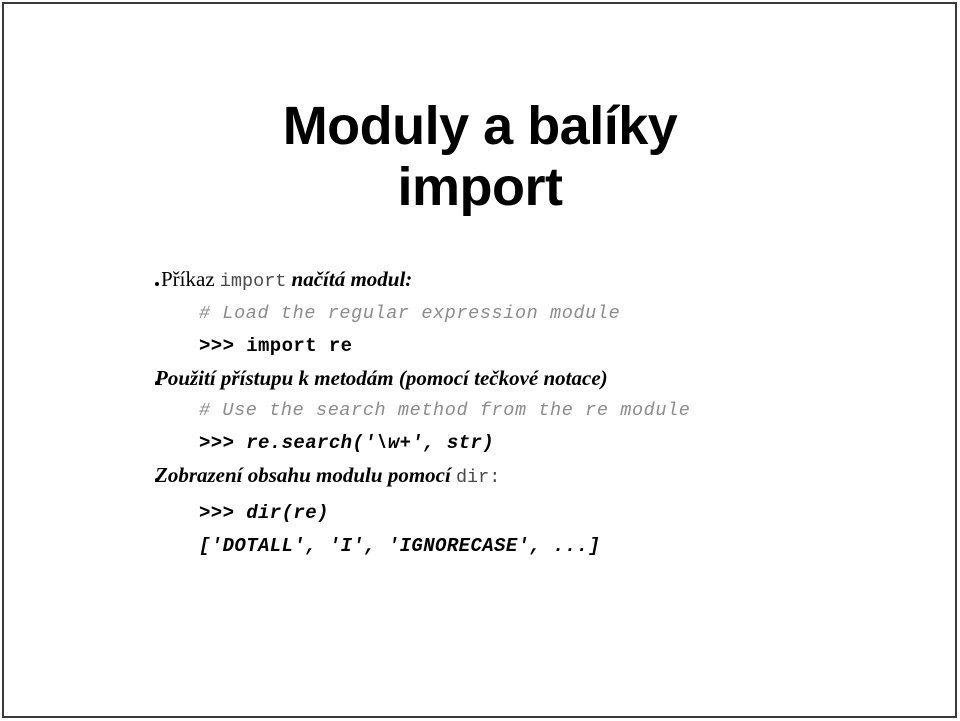 The image size is (960, 721). Describe the element at coordinates (400, 546) in the screenshot. I see `code-output-3: ['DOTALL', 'I', 'IGNORECASE', ...]` at that location.